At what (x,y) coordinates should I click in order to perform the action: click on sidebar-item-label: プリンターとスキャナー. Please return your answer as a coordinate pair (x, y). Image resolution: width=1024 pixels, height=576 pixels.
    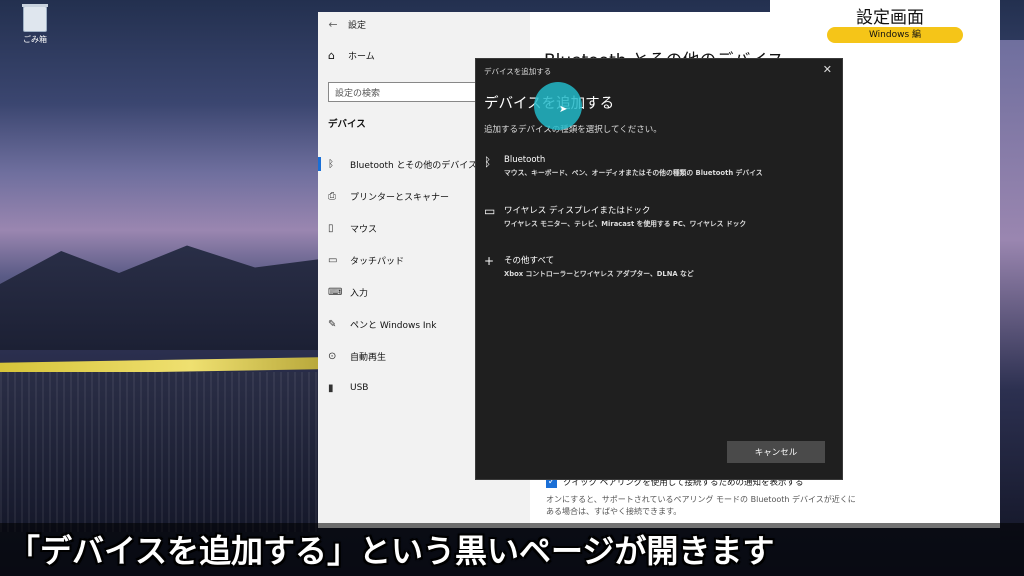
    Looking at the image, I should click on (400, 197).